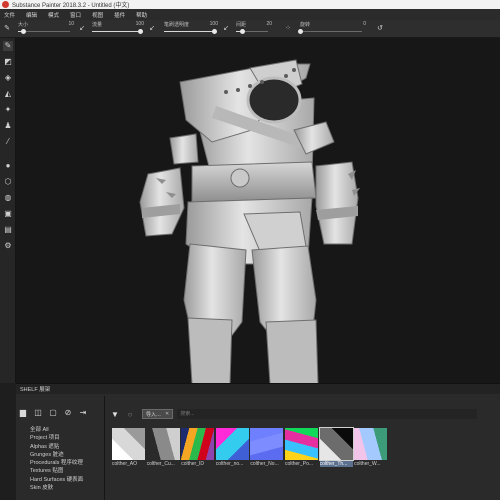 This screenshot has width=500, height=500. Describe the element at coordinates (38, 413) in the screenshot. I see `import-icon: ◫` at that location.